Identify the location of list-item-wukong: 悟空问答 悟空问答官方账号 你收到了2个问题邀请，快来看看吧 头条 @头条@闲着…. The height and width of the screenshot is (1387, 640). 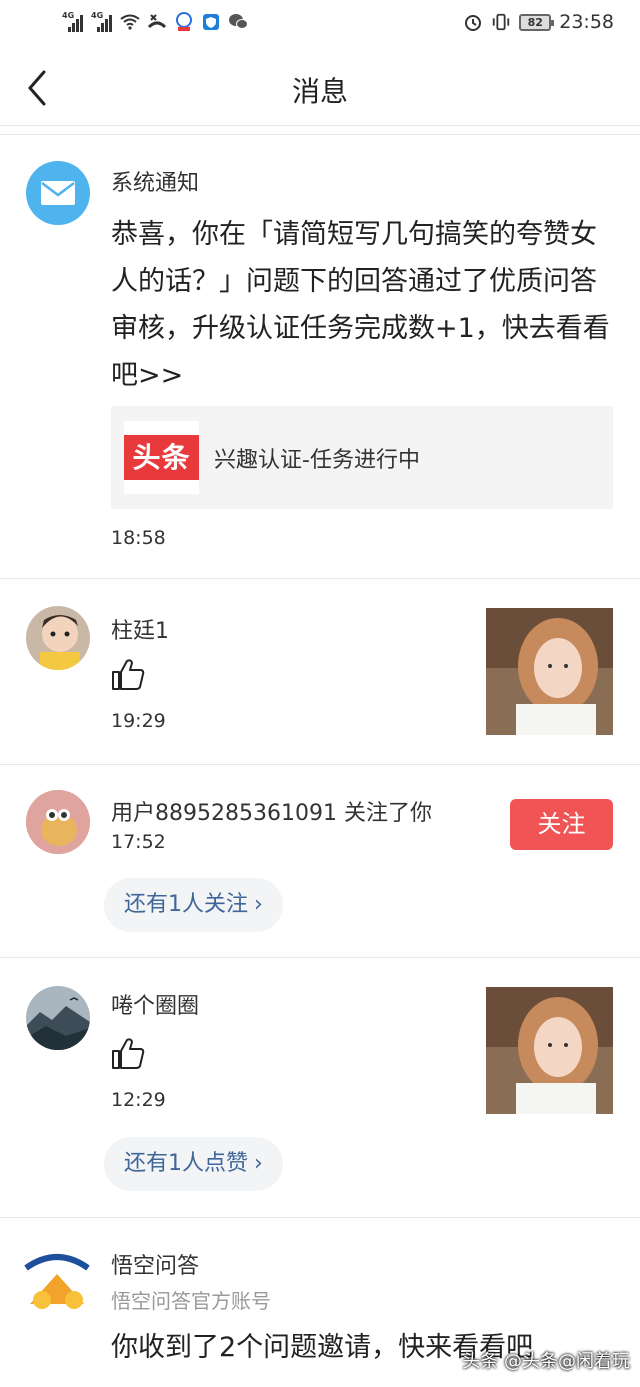
(320, 1302).